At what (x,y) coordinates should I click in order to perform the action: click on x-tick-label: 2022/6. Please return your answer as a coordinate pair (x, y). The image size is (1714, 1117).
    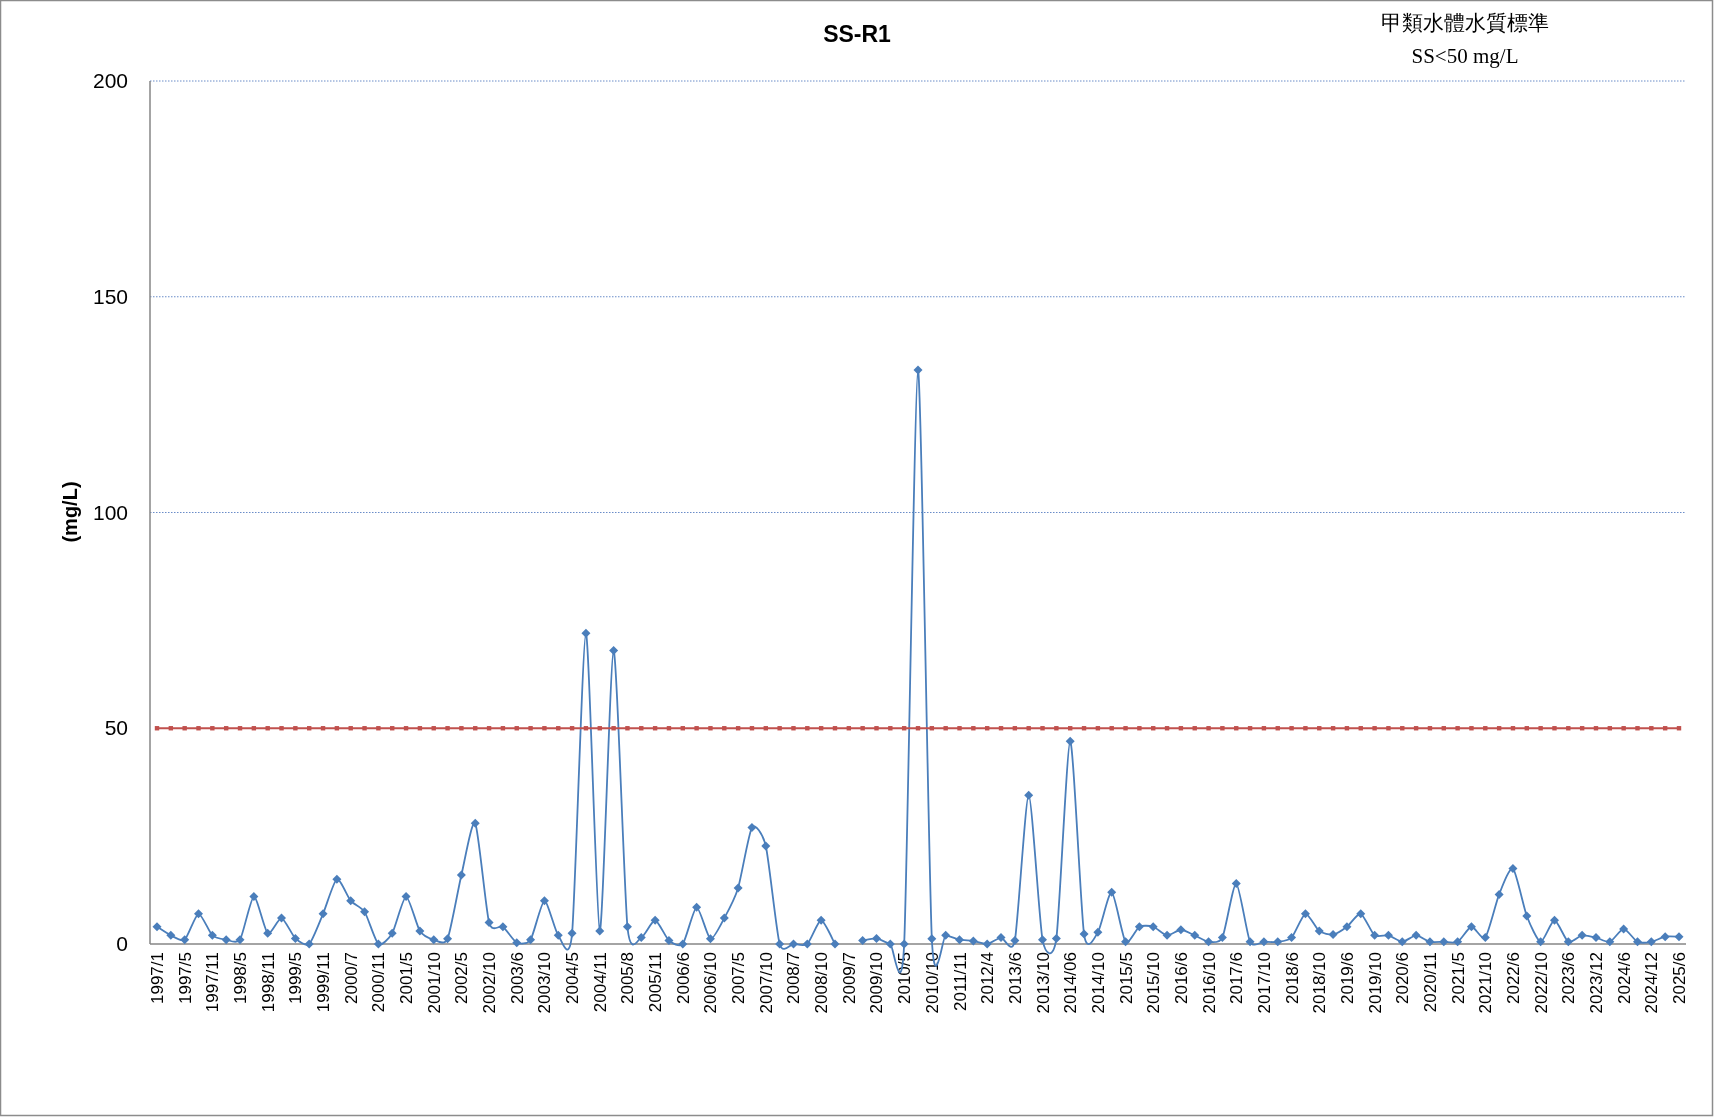
    Looking at the image, I should click on (1513, 978).